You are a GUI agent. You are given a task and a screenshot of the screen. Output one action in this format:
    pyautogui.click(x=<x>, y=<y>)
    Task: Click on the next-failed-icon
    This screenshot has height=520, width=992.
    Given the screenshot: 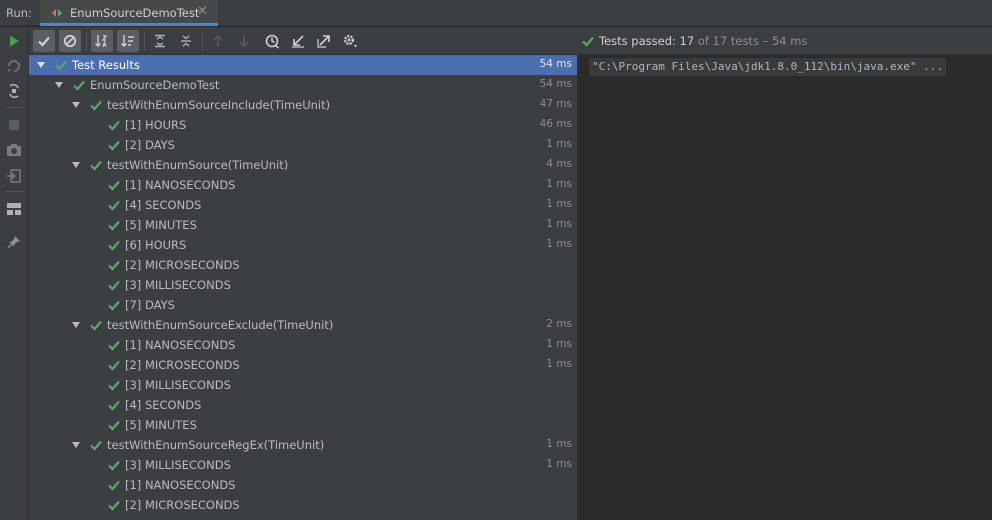 What is the action you would take?
    pyautogui.click(x=244, y=41)
    